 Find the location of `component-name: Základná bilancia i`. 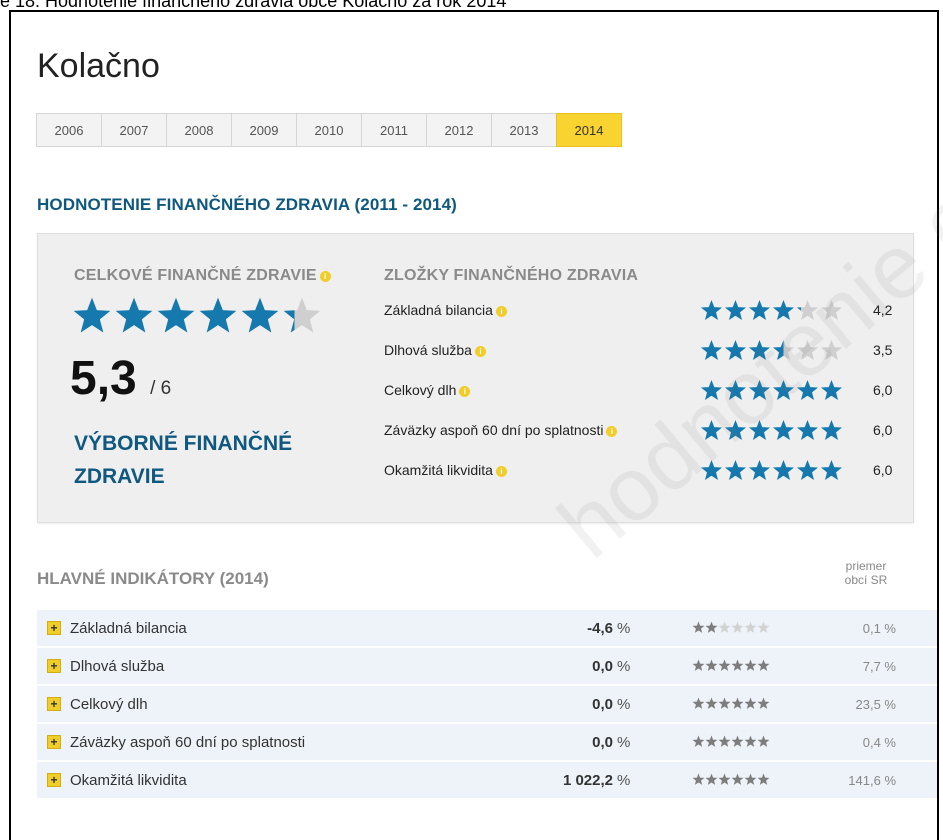

component-name: Základná bilancia i is located at coordinates (445, 310).